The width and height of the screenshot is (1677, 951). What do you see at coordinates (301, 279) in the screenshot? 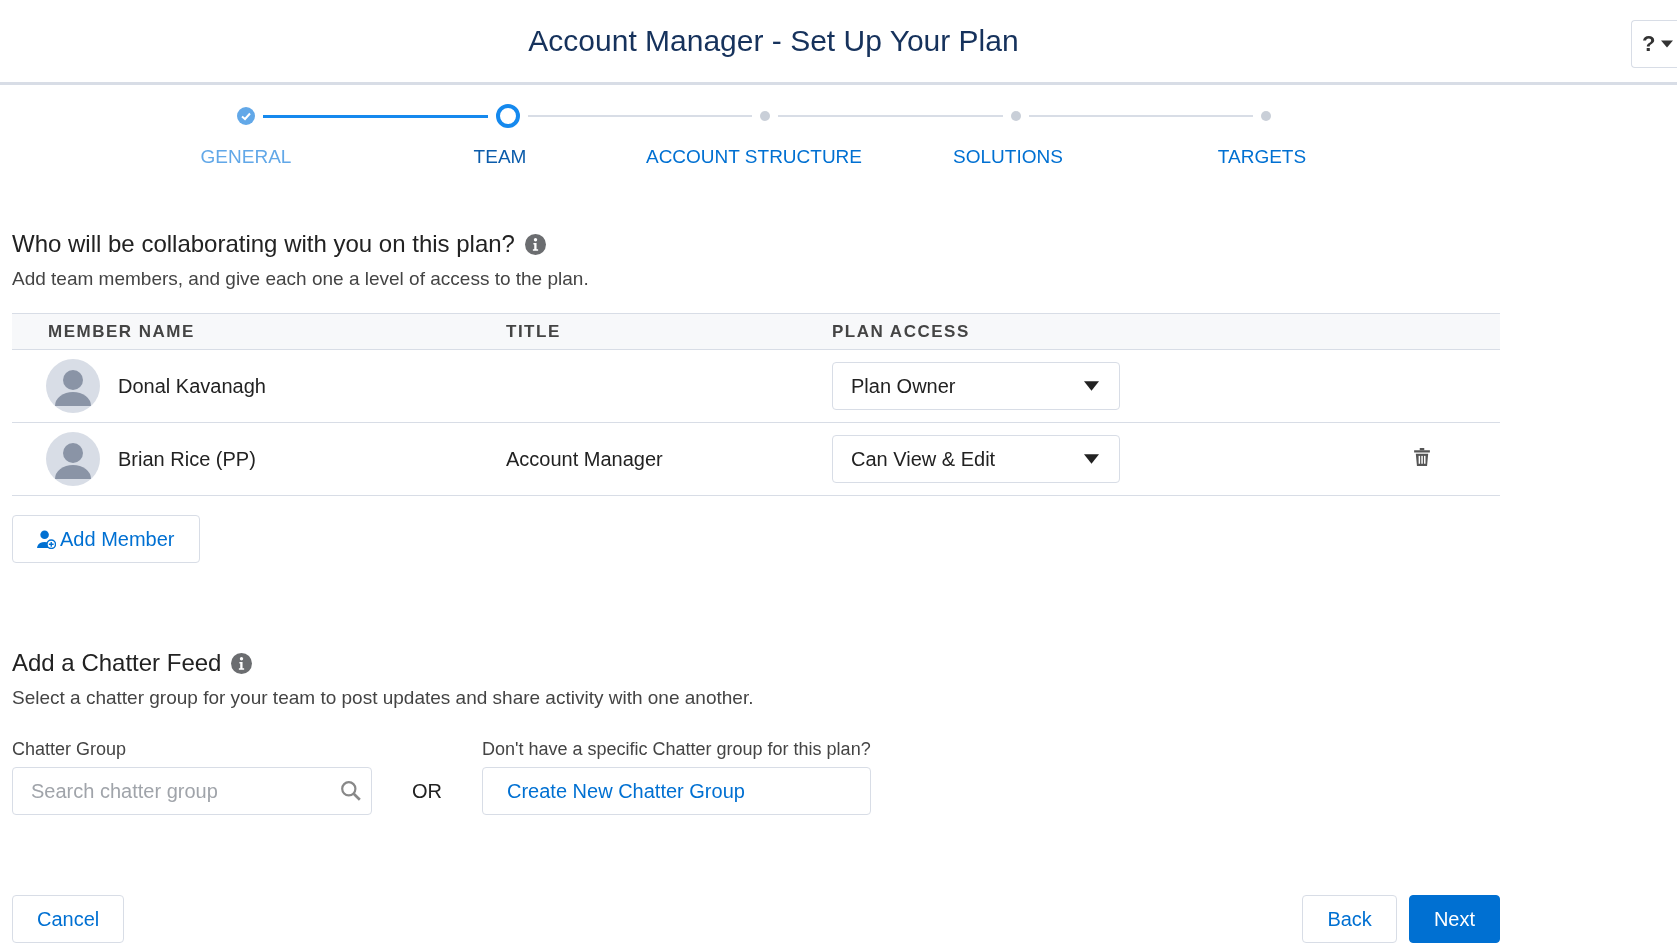
I see `section-description: Add team members, and give each one a level of access to the plan.` at bounding box center [301, 279].